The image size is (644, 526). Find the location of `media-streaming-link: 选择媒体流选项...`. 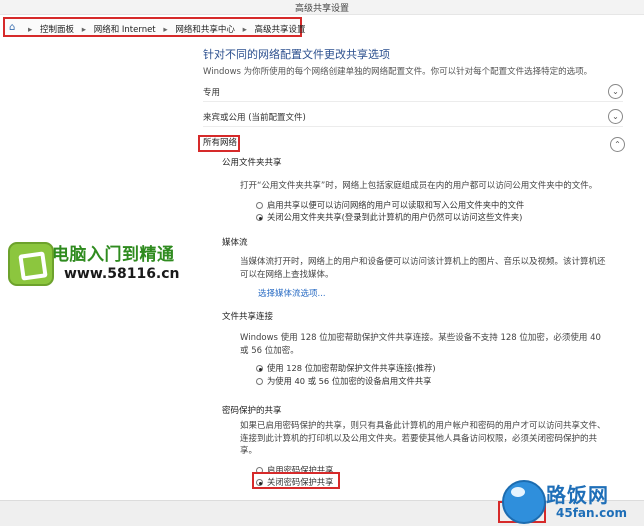

media-streaming-link: 选择媒体流选项... is located at coordinates (292, 293).